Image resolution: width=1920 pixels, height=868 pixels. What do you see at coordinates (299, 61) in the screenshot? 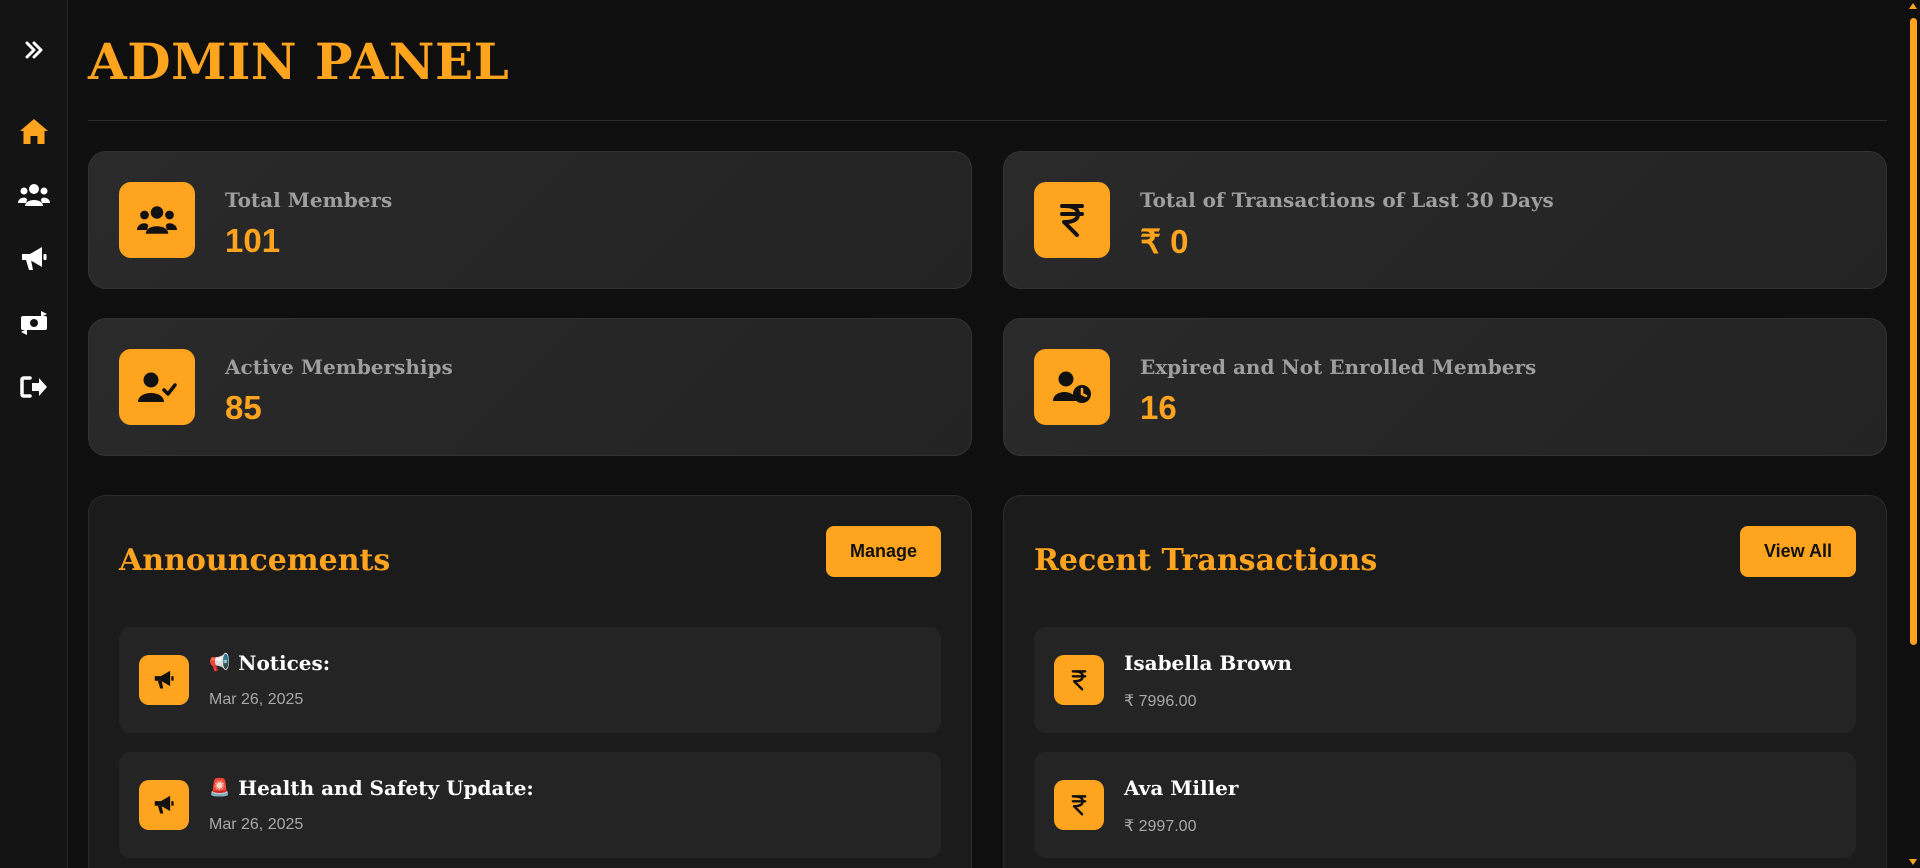
I see `page-title: ADMIN PANEL` at bounding box center [299, 61].